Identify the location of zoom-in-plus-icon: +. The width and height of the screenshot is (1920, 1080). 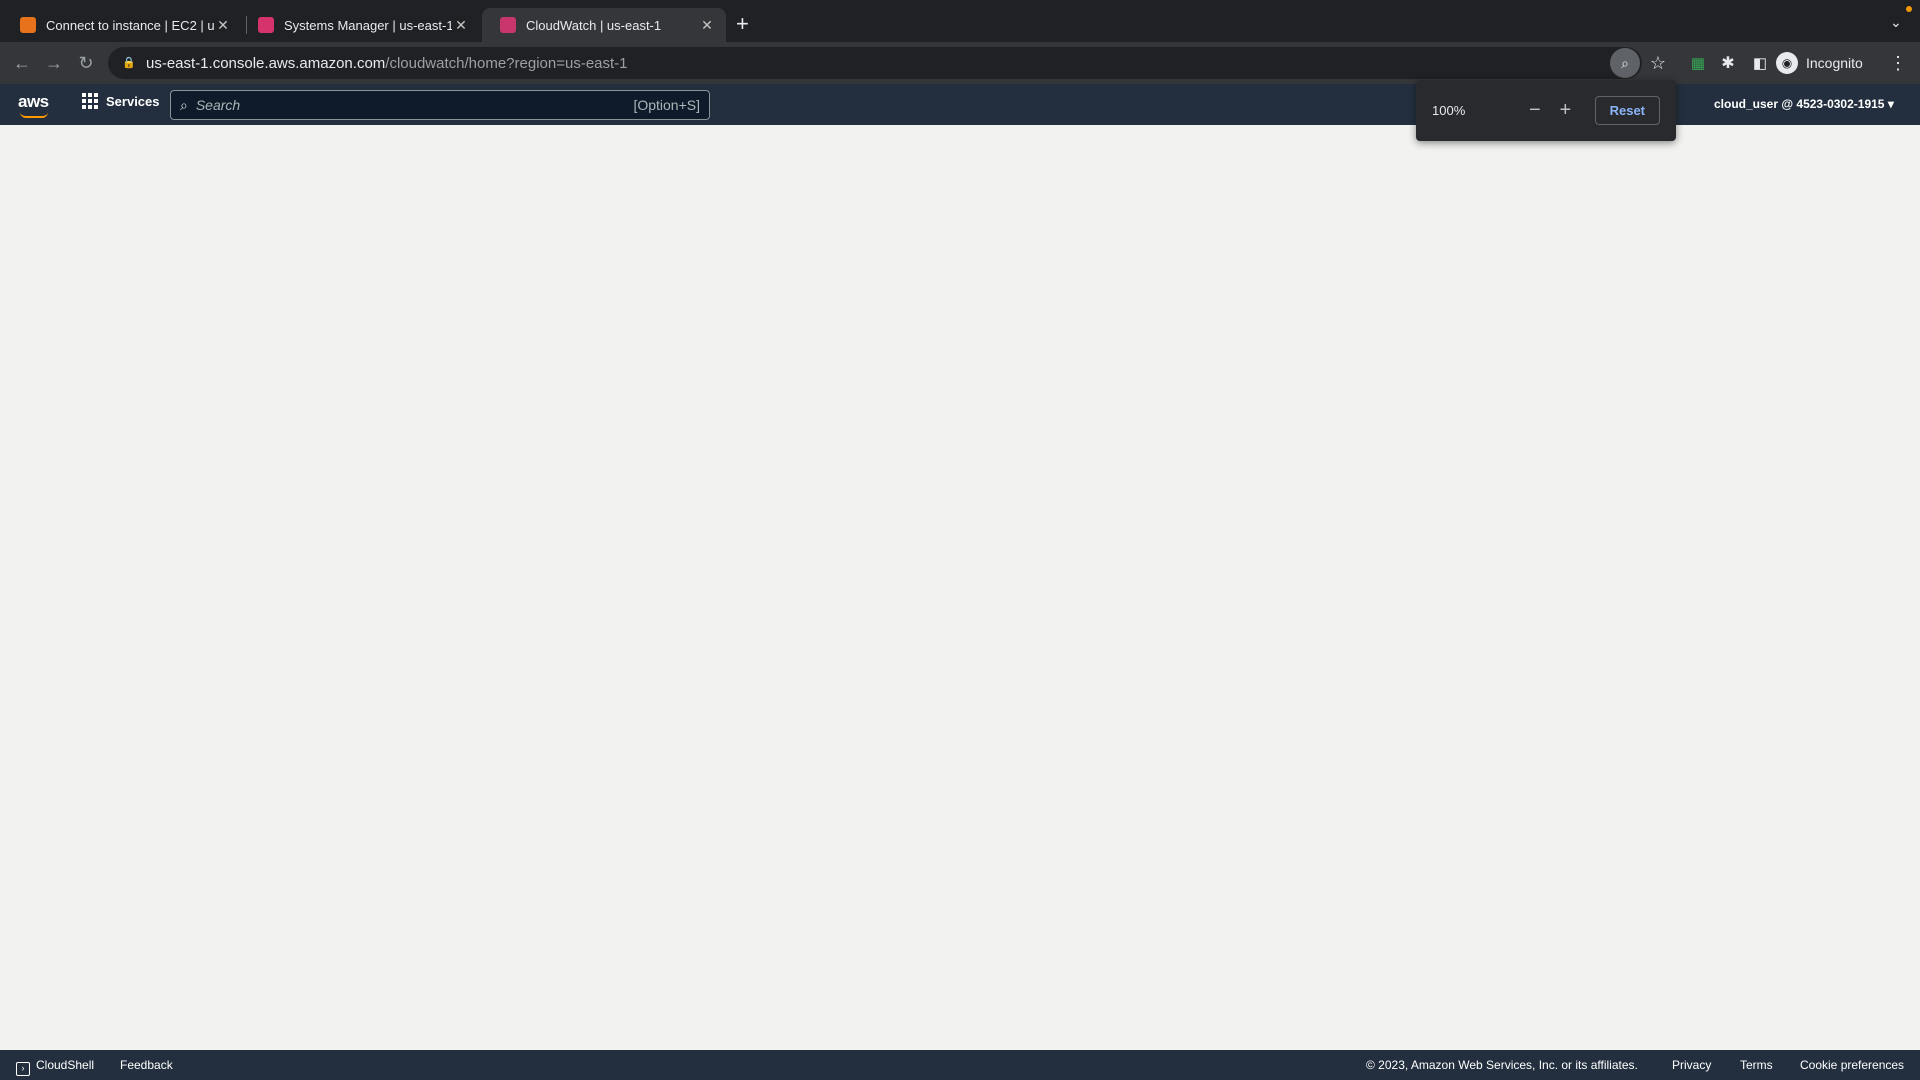
(1565, 110).